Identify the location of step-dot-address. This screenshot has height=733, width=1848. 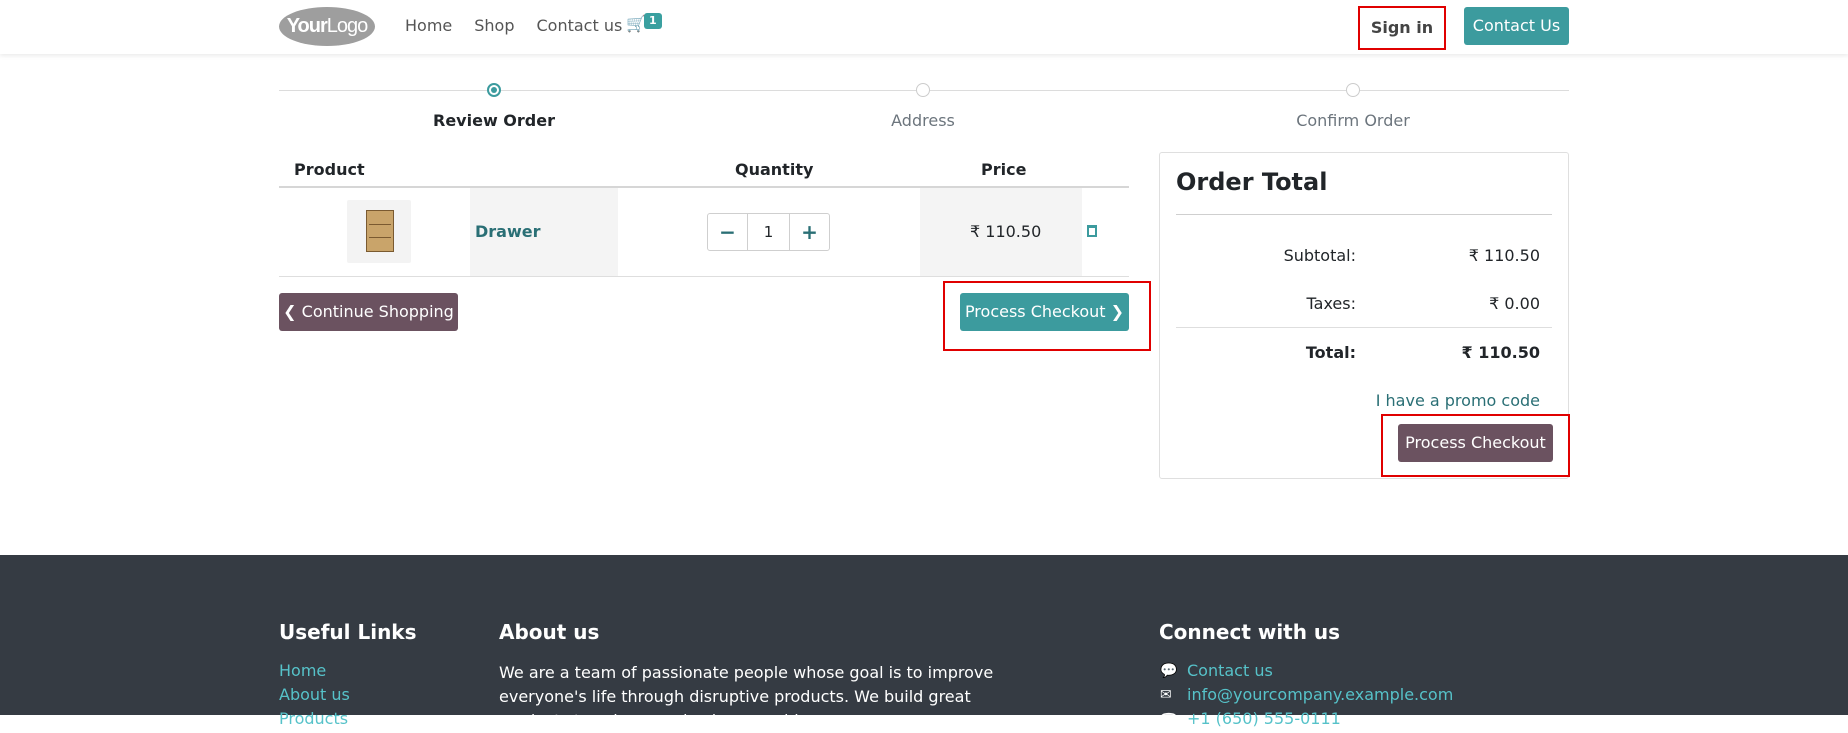
(923, 90).